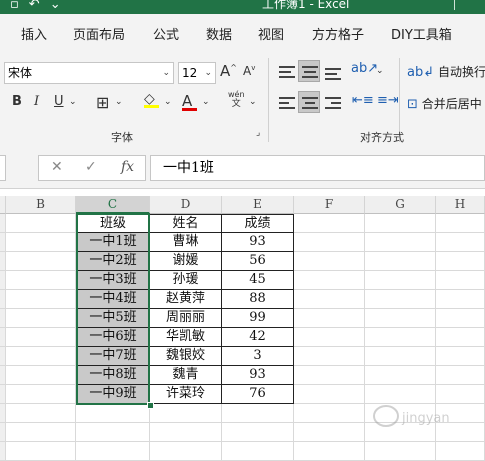 The image size is (485, 461). I want to click on tab-insert: 插入, so click(34, 33).